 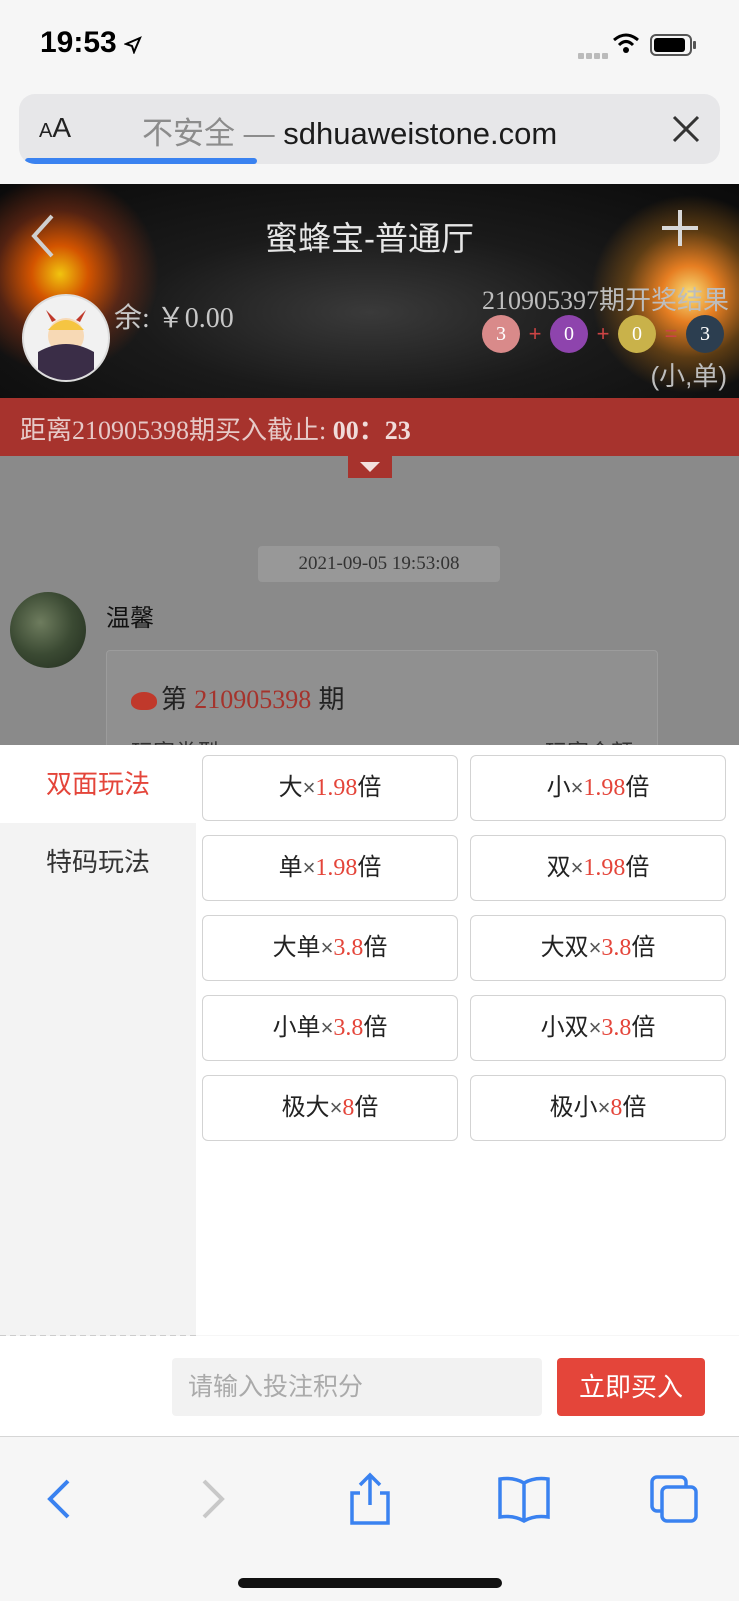 I want to click on tabs-icon, so click(x=676, y=1499).